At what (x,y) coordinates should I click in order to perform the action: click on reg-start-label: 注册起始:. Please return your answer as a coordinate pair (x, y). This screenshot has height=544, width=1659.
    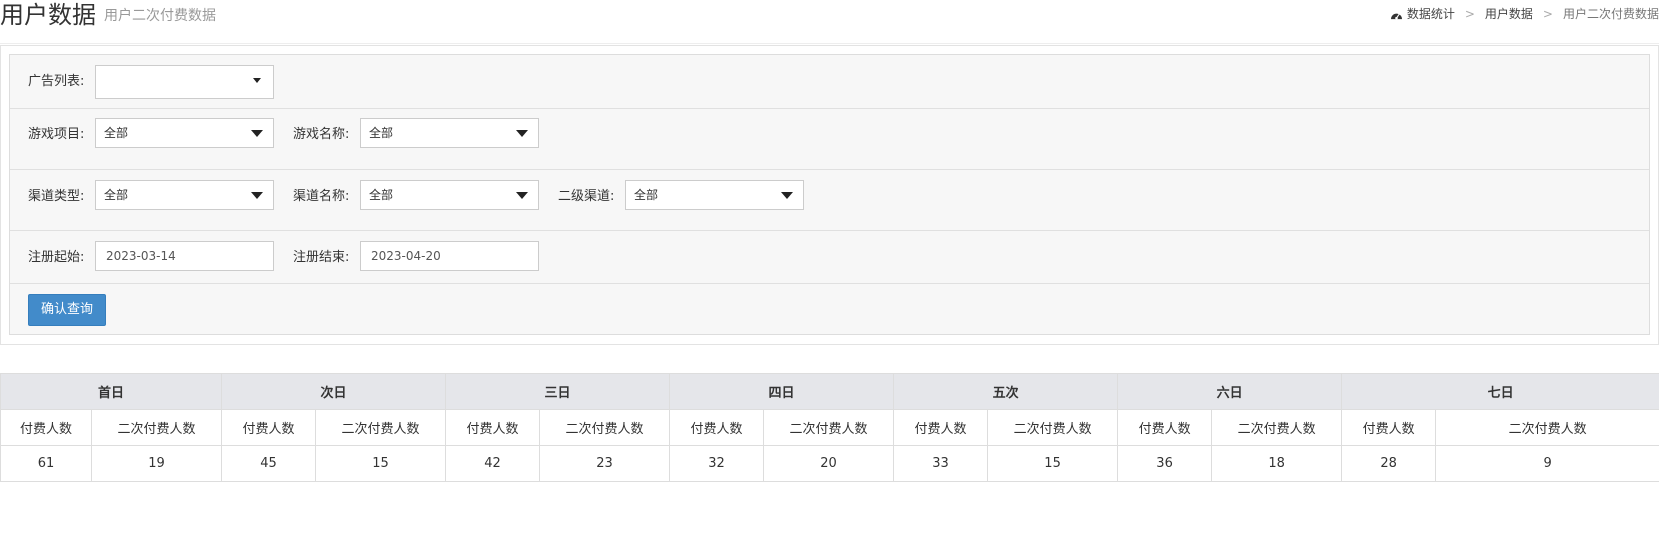
    Looking at the image, I should click on (56, 257).